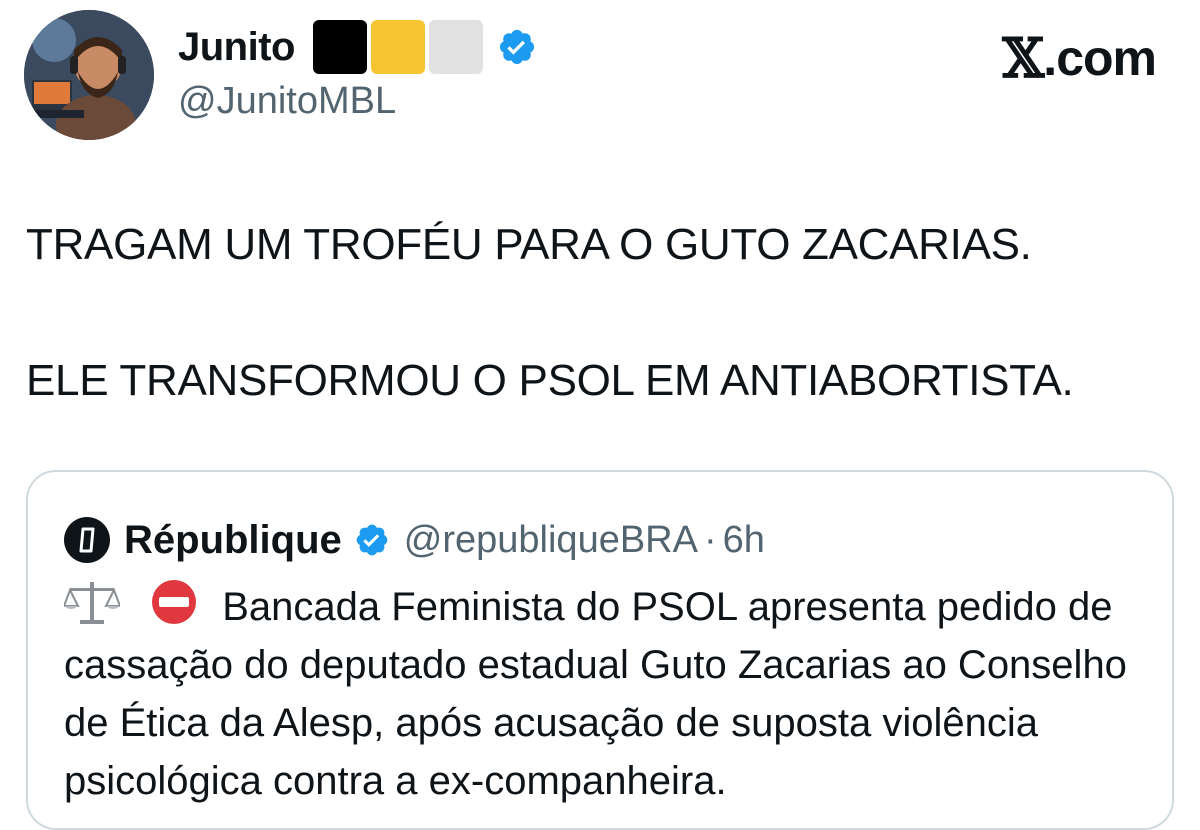 The width and height of the screenshot is (1200, 830). I want to click on quote-display-name: République, so click(233, 540).